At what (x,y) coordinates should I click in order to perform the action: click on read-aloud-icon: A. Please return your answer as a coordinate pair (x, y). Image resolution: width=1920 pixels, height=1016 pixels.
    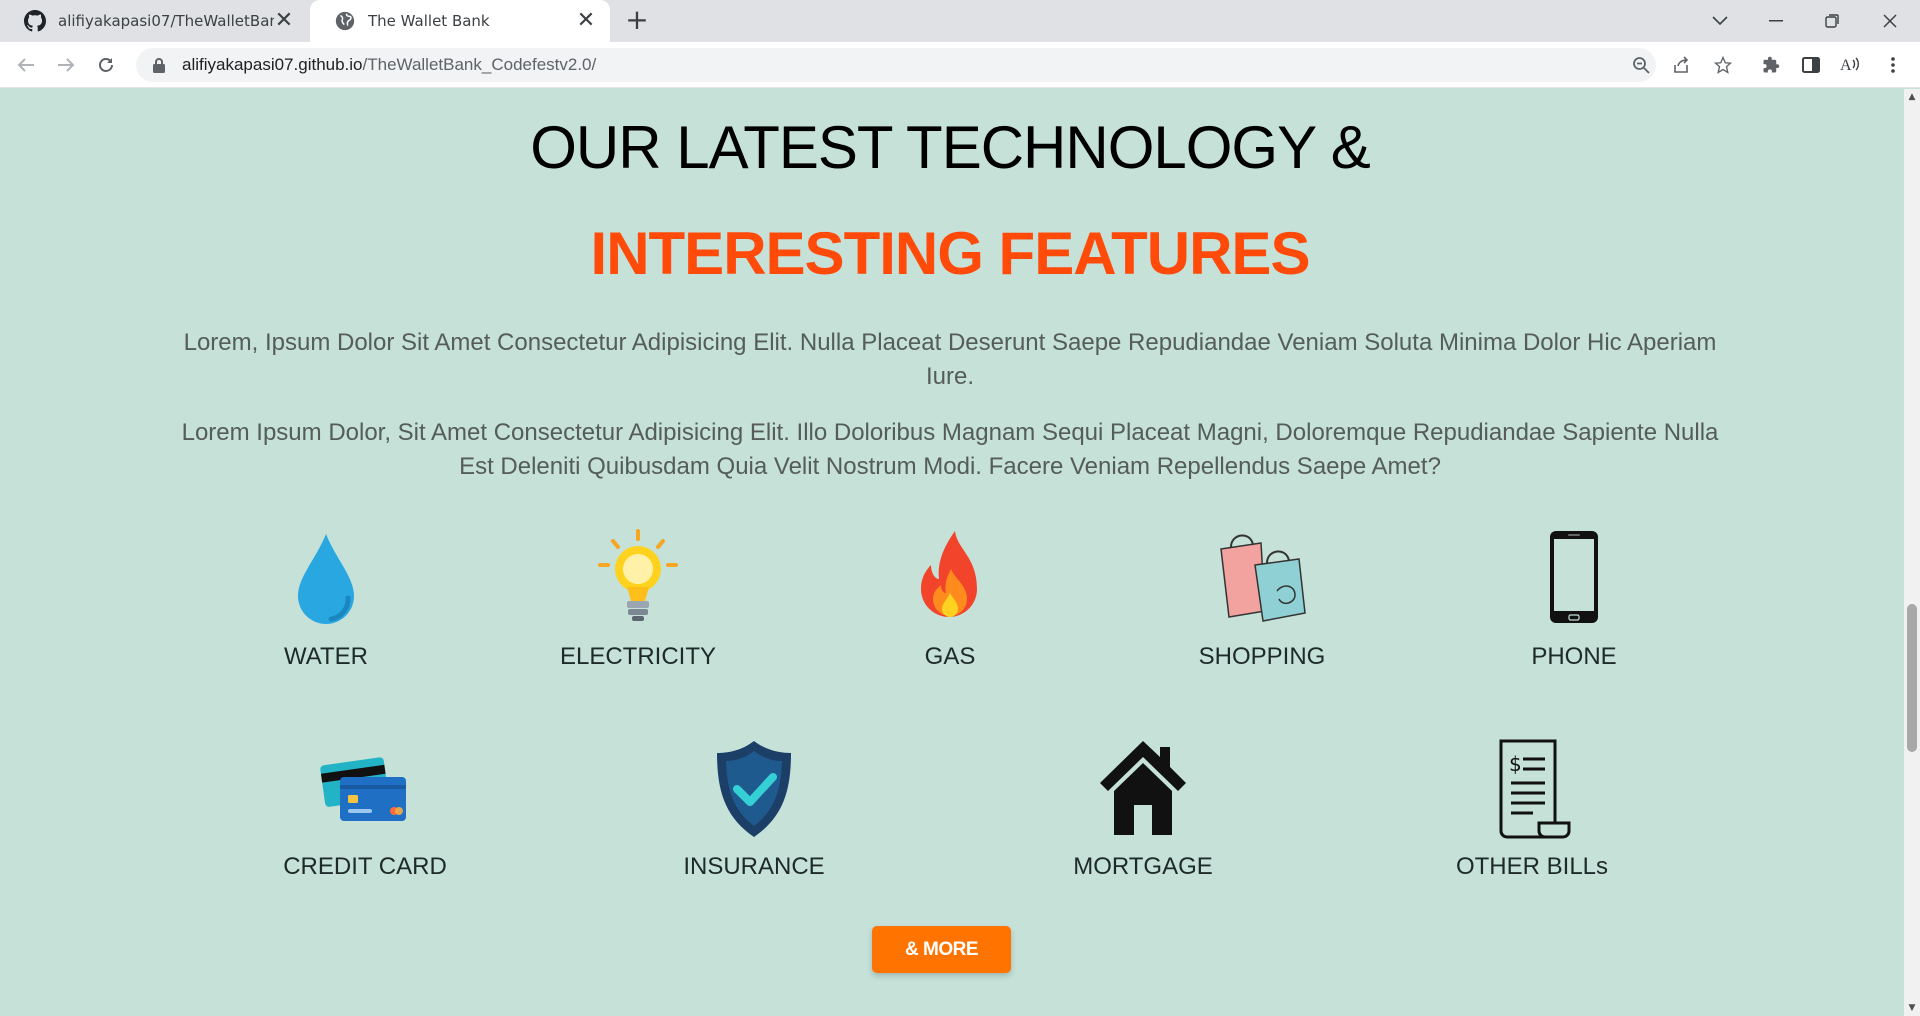
    Looking at the image, I should click on (1851, 65).